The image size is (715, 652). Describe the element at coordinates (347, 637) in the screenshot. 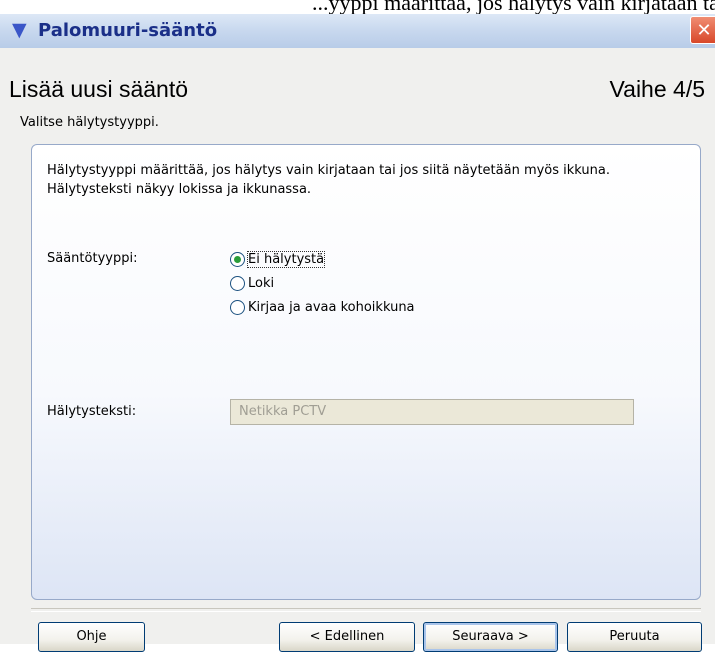

I see `back-button: < Edellinen` at that location.